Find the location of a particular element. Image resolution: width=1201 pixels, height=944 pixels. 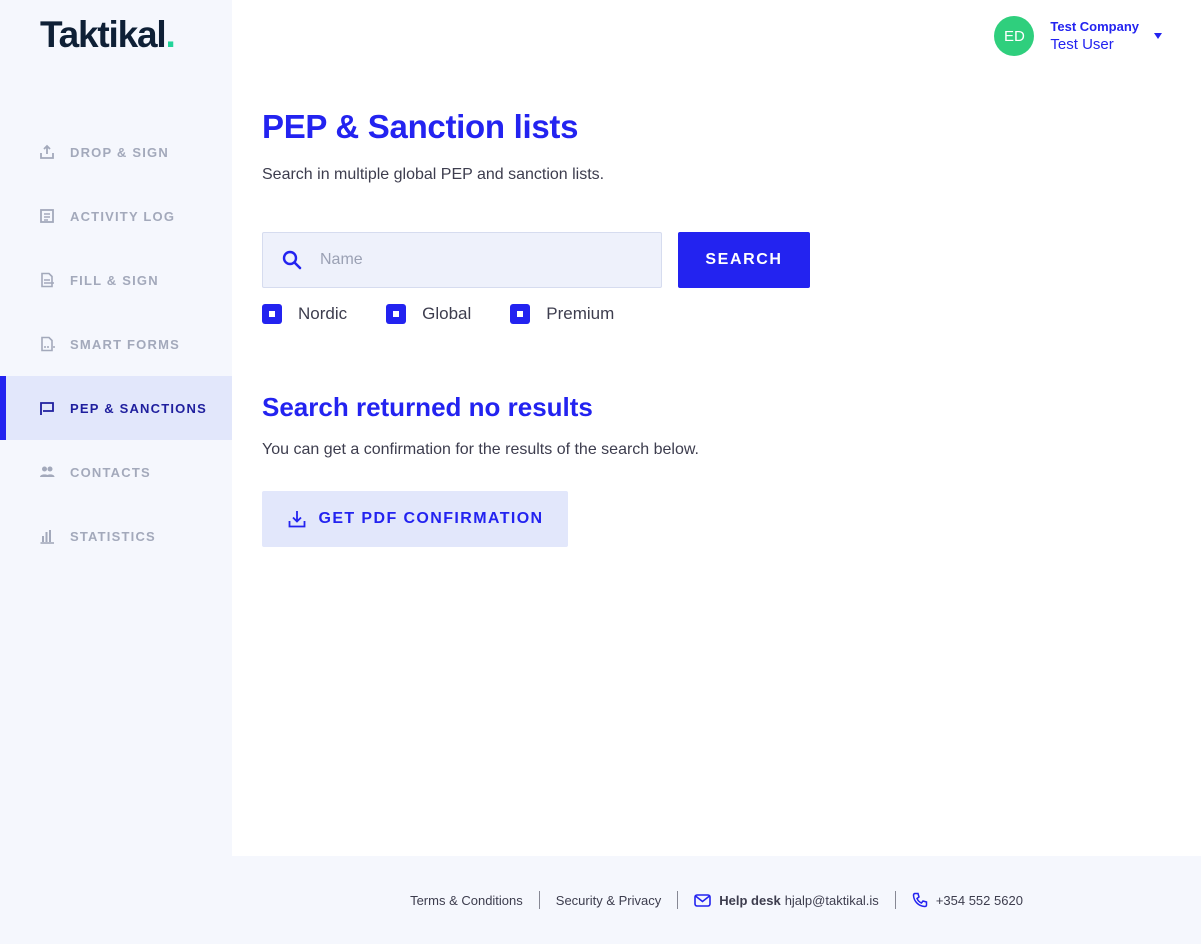

user-info: Test Company Test User is located at coordinates (1094, 36).